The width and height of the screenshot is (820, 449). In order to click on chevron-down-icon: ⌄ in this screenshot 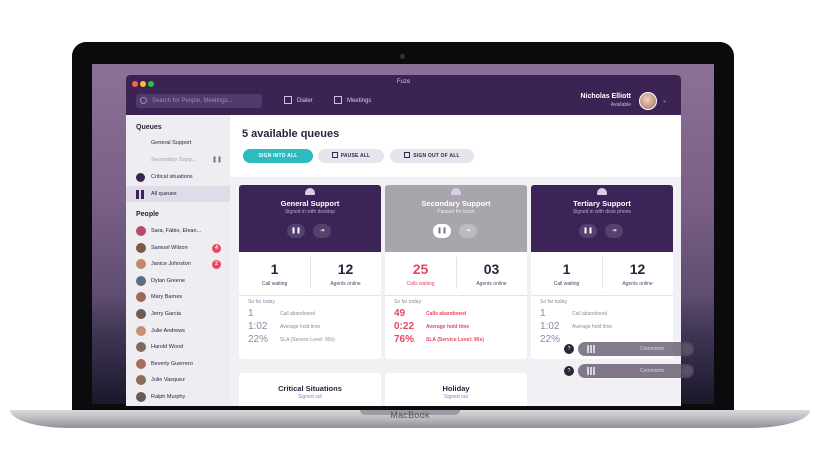, I will do `click(664, 100)`.